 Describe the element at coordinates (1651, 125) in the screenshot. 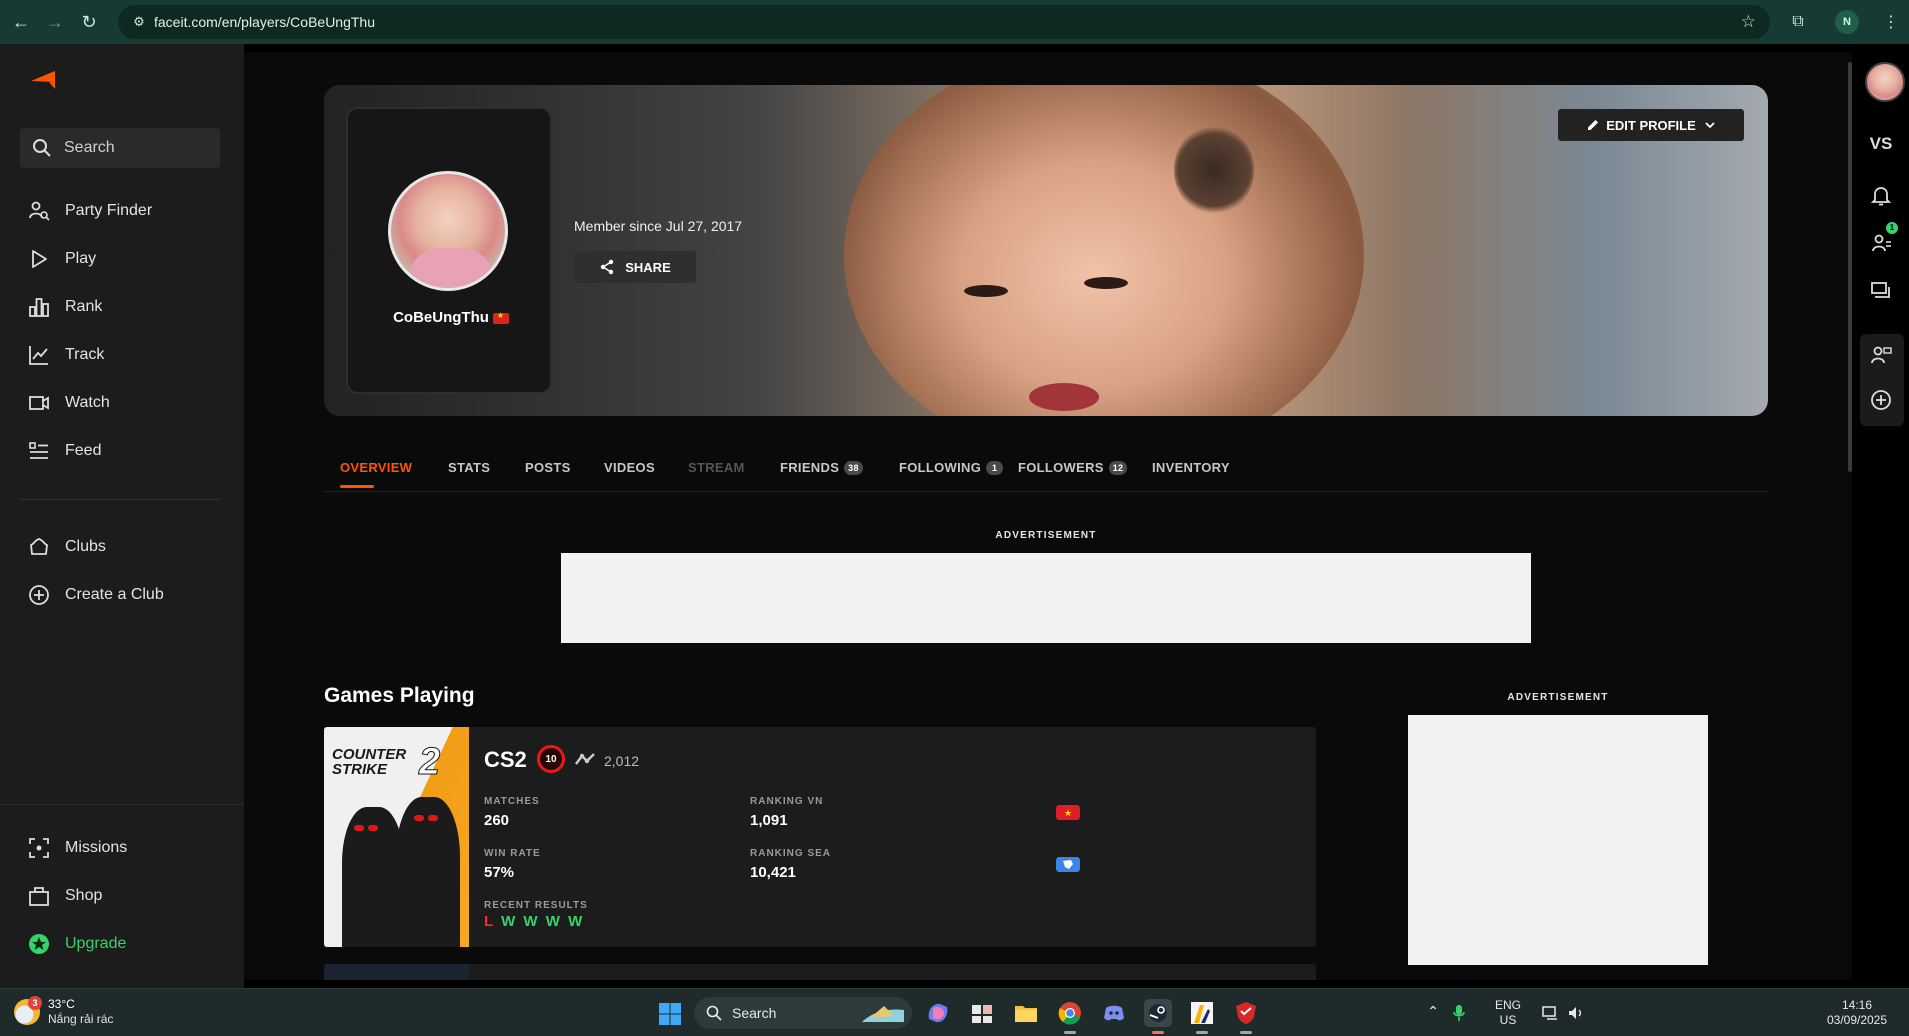

I see `edit-profile-button: EDIT PROFILE` at that location.